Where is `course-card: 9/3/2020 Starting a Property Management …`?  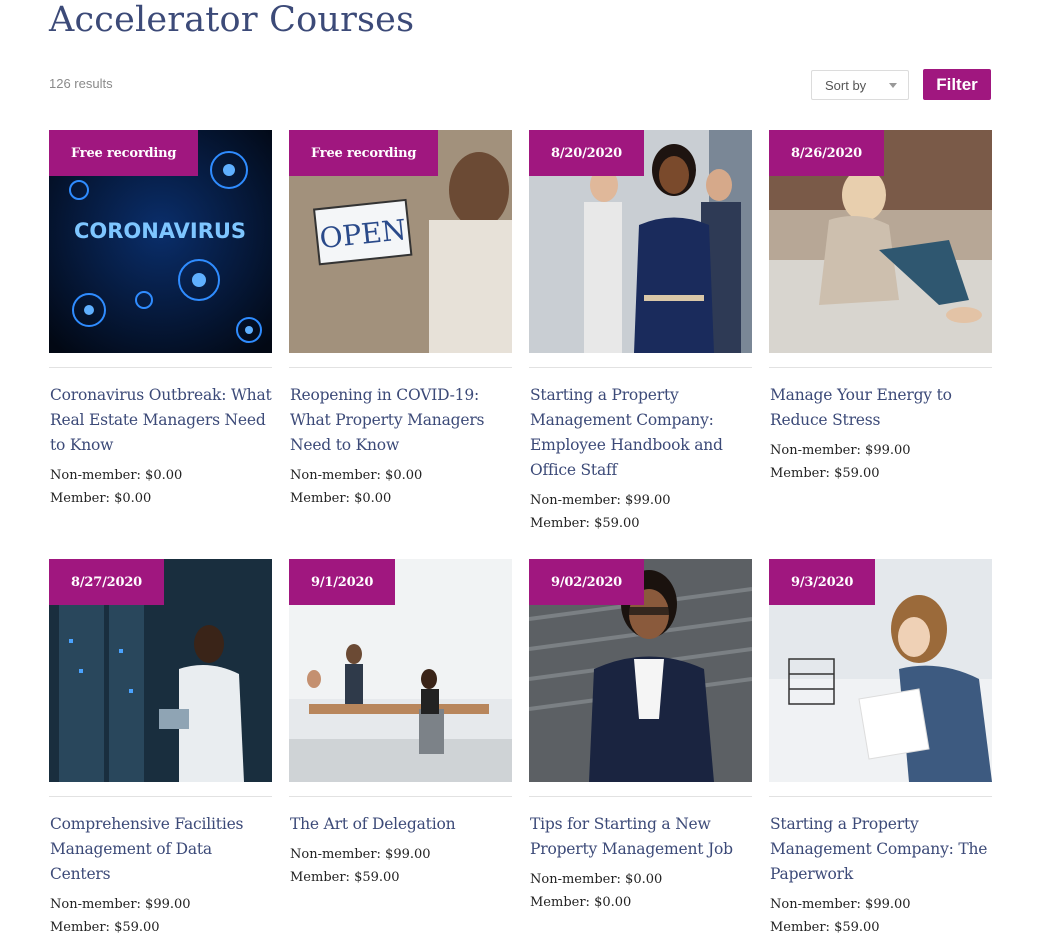
course-card: 9/3/2020 Starting a Property Management … is located at coordinates (880, 749).